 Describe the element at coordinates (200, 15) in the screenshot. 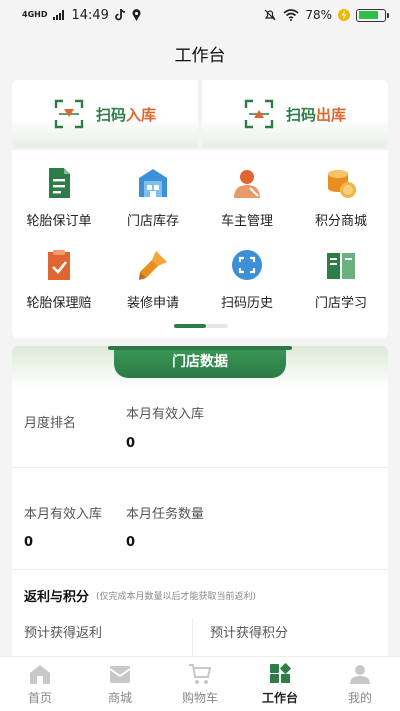

I see `status-bar: 4GHD 14:49 78%` at that location.